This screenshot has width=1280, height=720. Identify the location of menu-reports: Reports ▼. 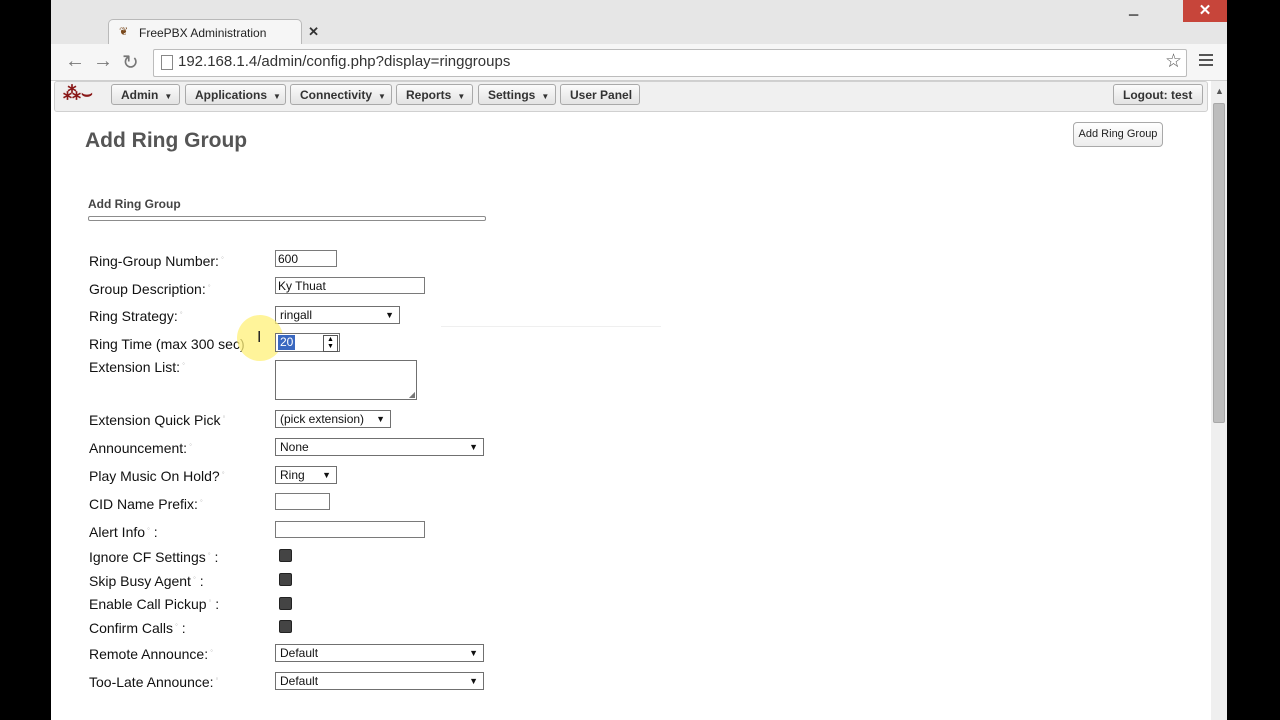
(434, 94).